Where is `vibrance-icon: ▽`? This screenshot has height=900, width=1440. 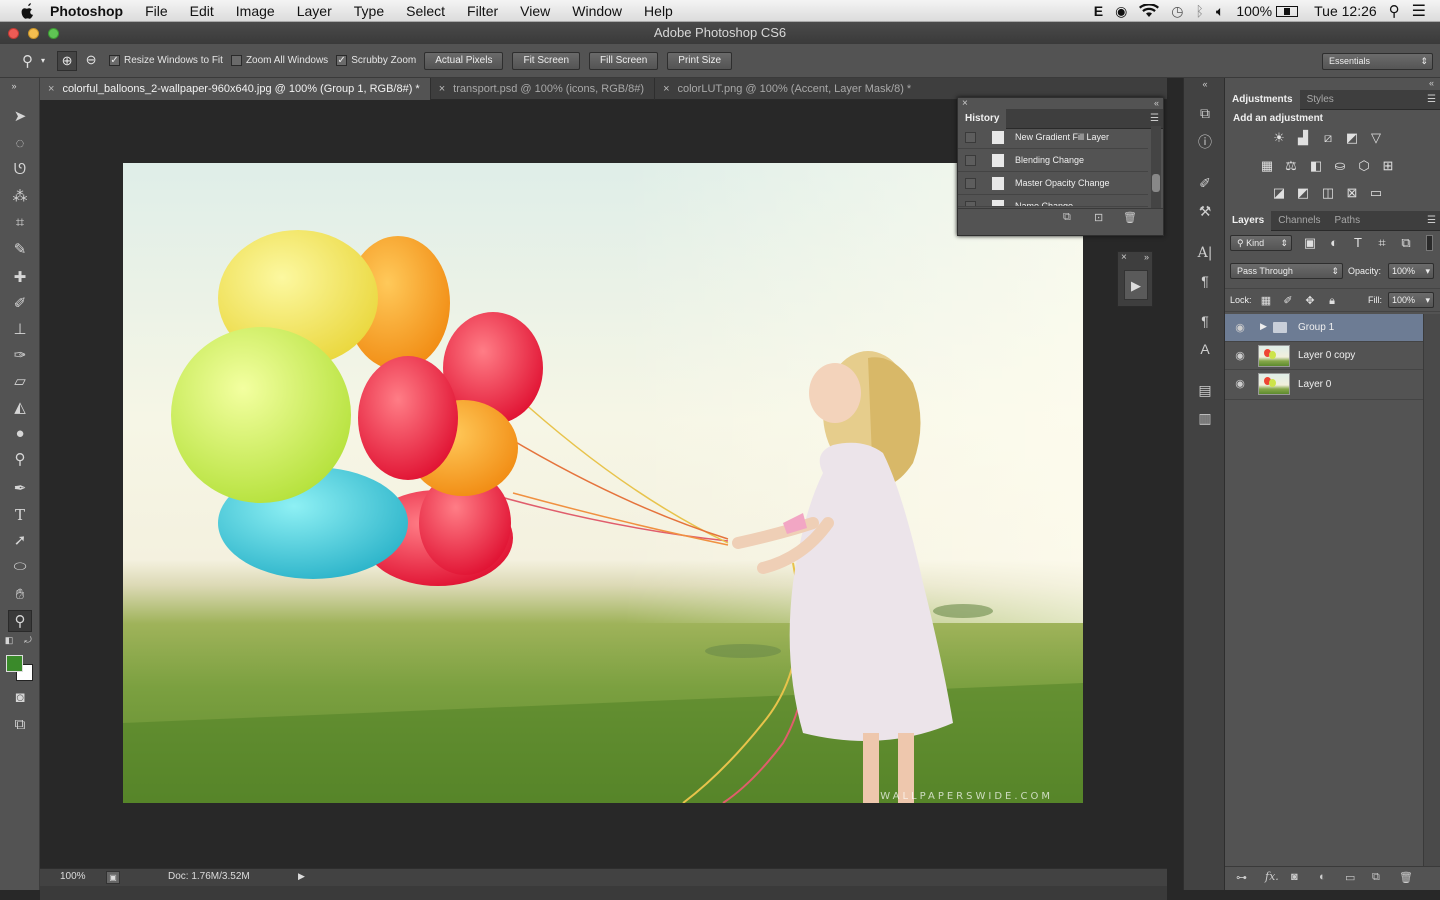
vibrance-icon: ▽ is located at coordinates (1376, 138).